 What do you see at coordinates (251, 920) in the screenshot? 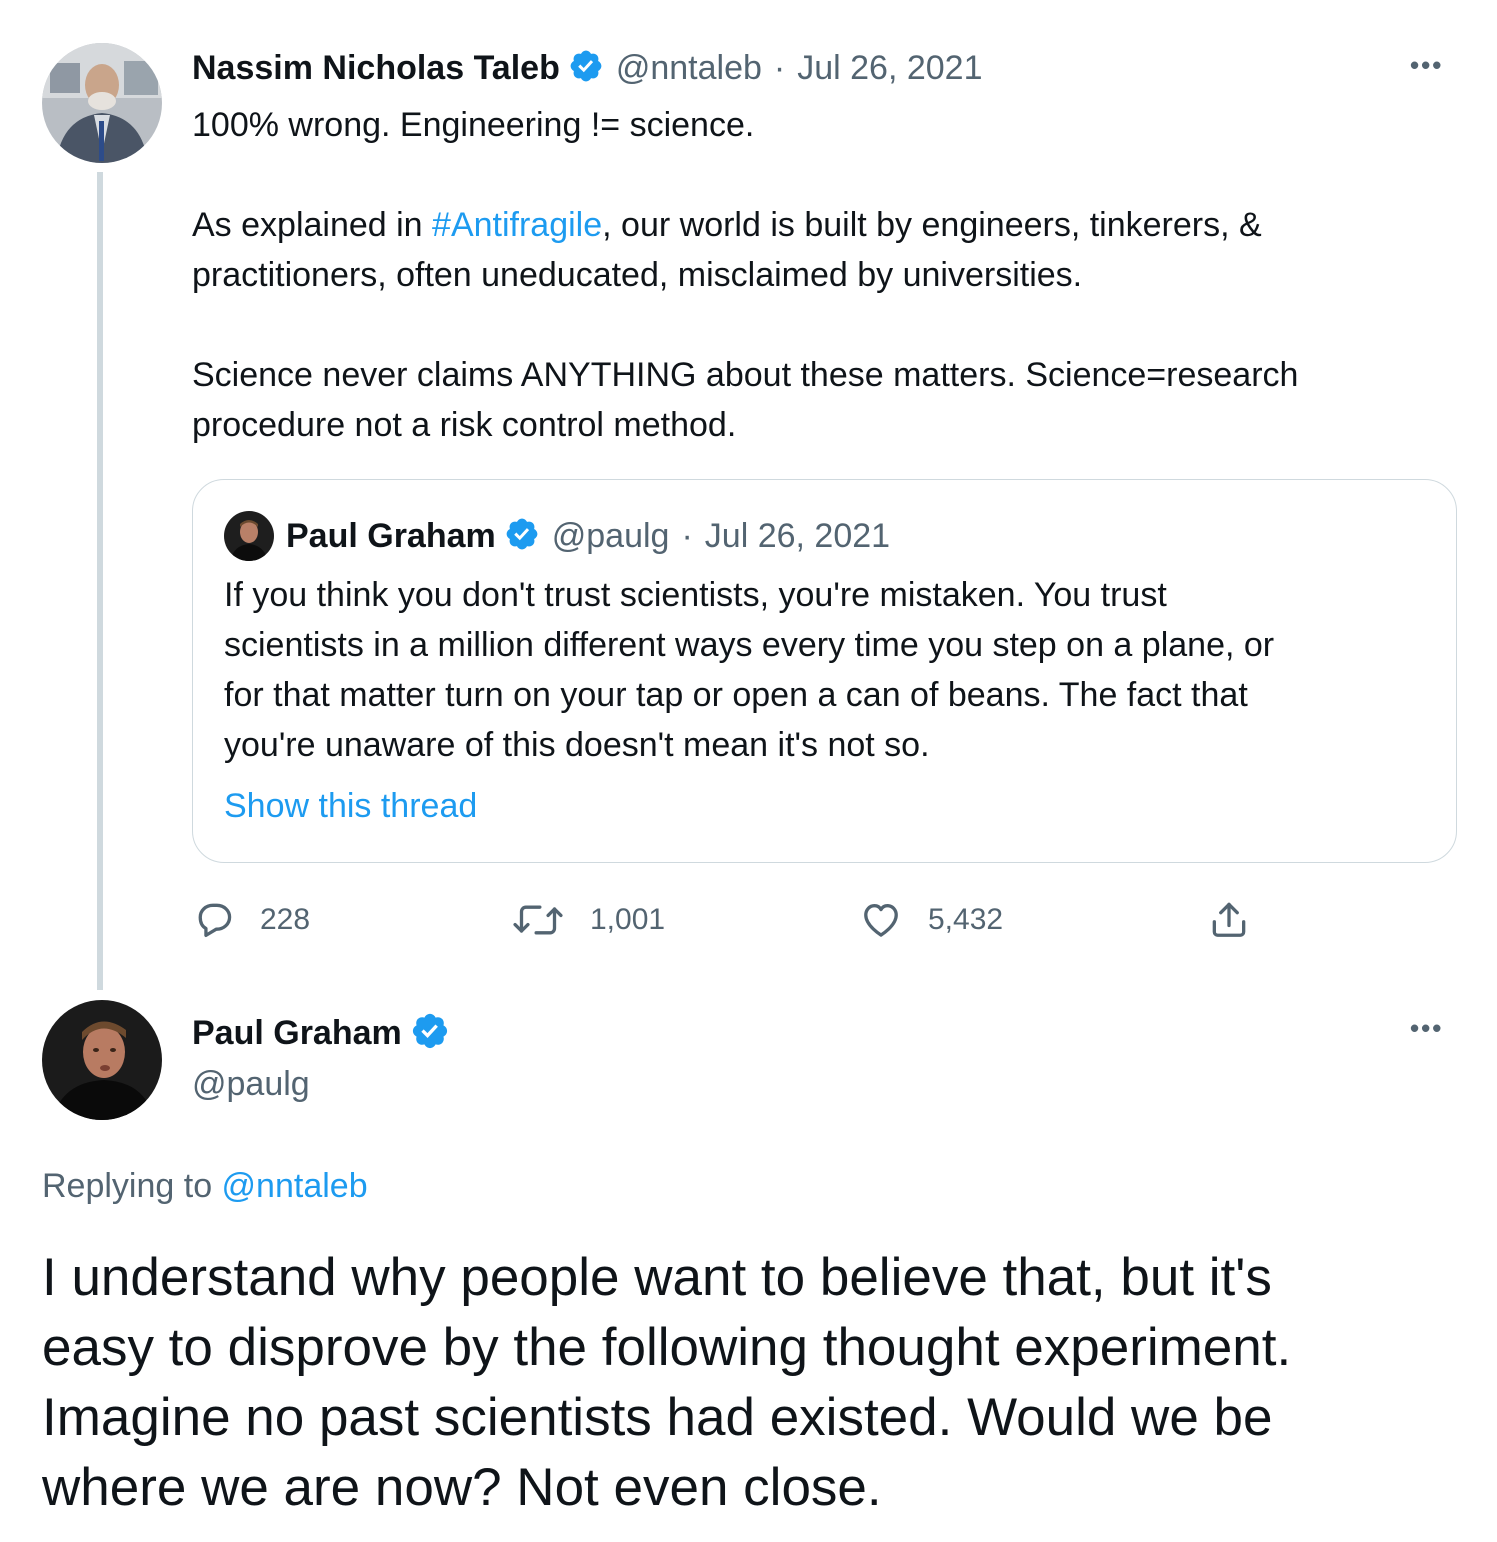
I see `reply-button: 228` at bounding box center [251, 920].